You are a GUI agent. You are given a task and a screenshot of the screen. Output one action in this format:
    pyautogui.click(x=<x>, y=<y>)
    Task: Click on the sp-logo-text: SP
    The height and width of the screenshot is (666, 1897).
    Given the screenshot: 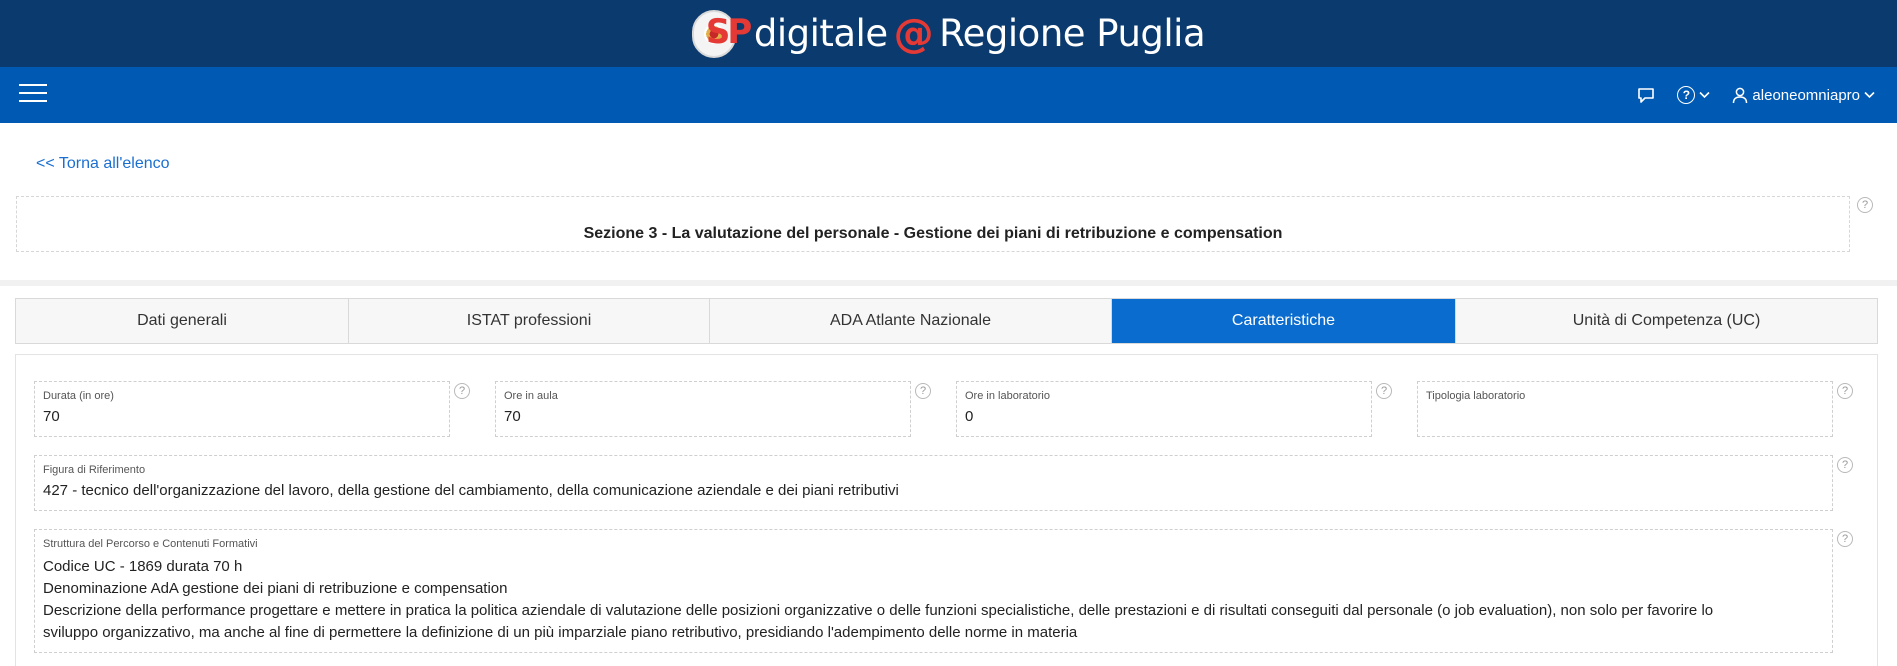 What is the action you would take?
    pyautogui.click(x=728, y=31)
    